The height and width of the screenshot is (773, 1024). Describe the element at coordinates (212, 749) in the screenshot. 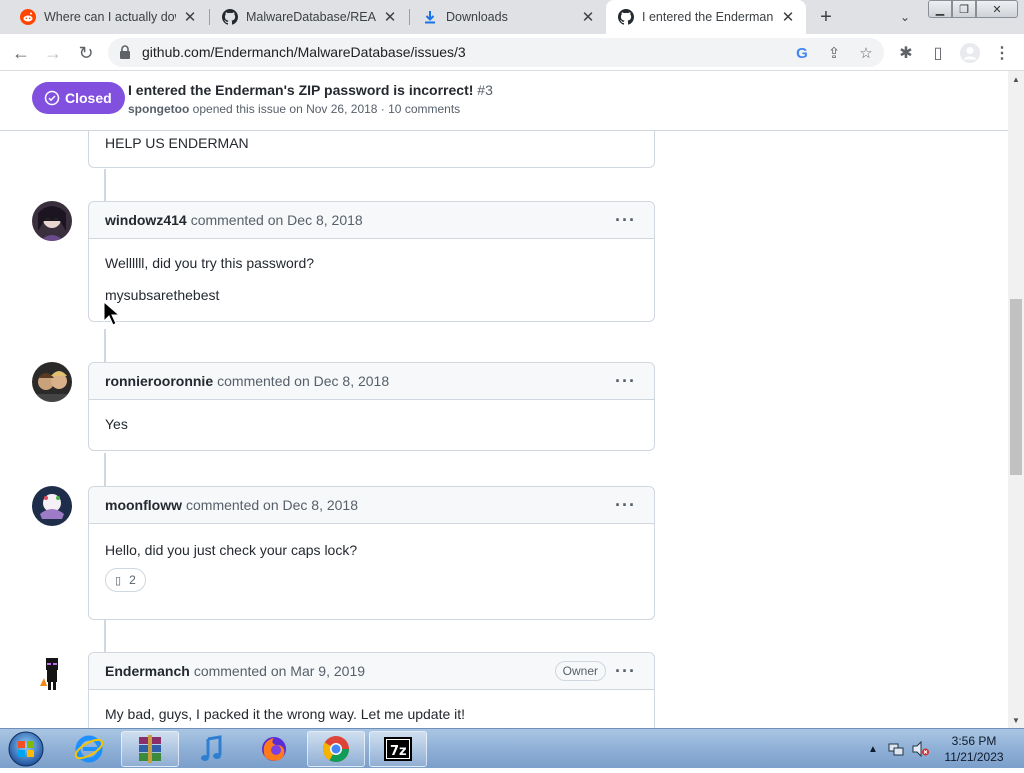

I see `itunes-icon` at that location.